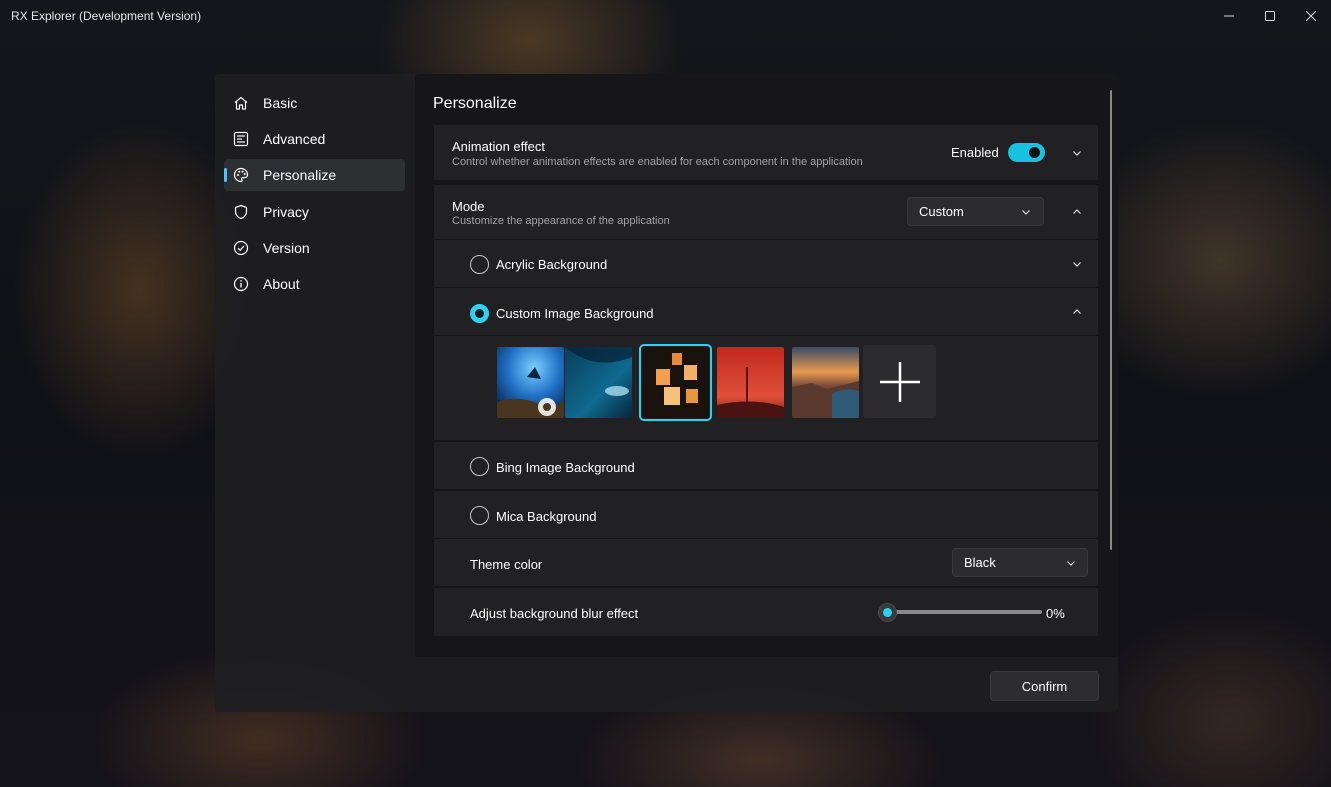 The image size is (1331, 787). Describe the element at coordinates (314, 248) in the screenshot. I see `nav-item-version: Version` at that location.